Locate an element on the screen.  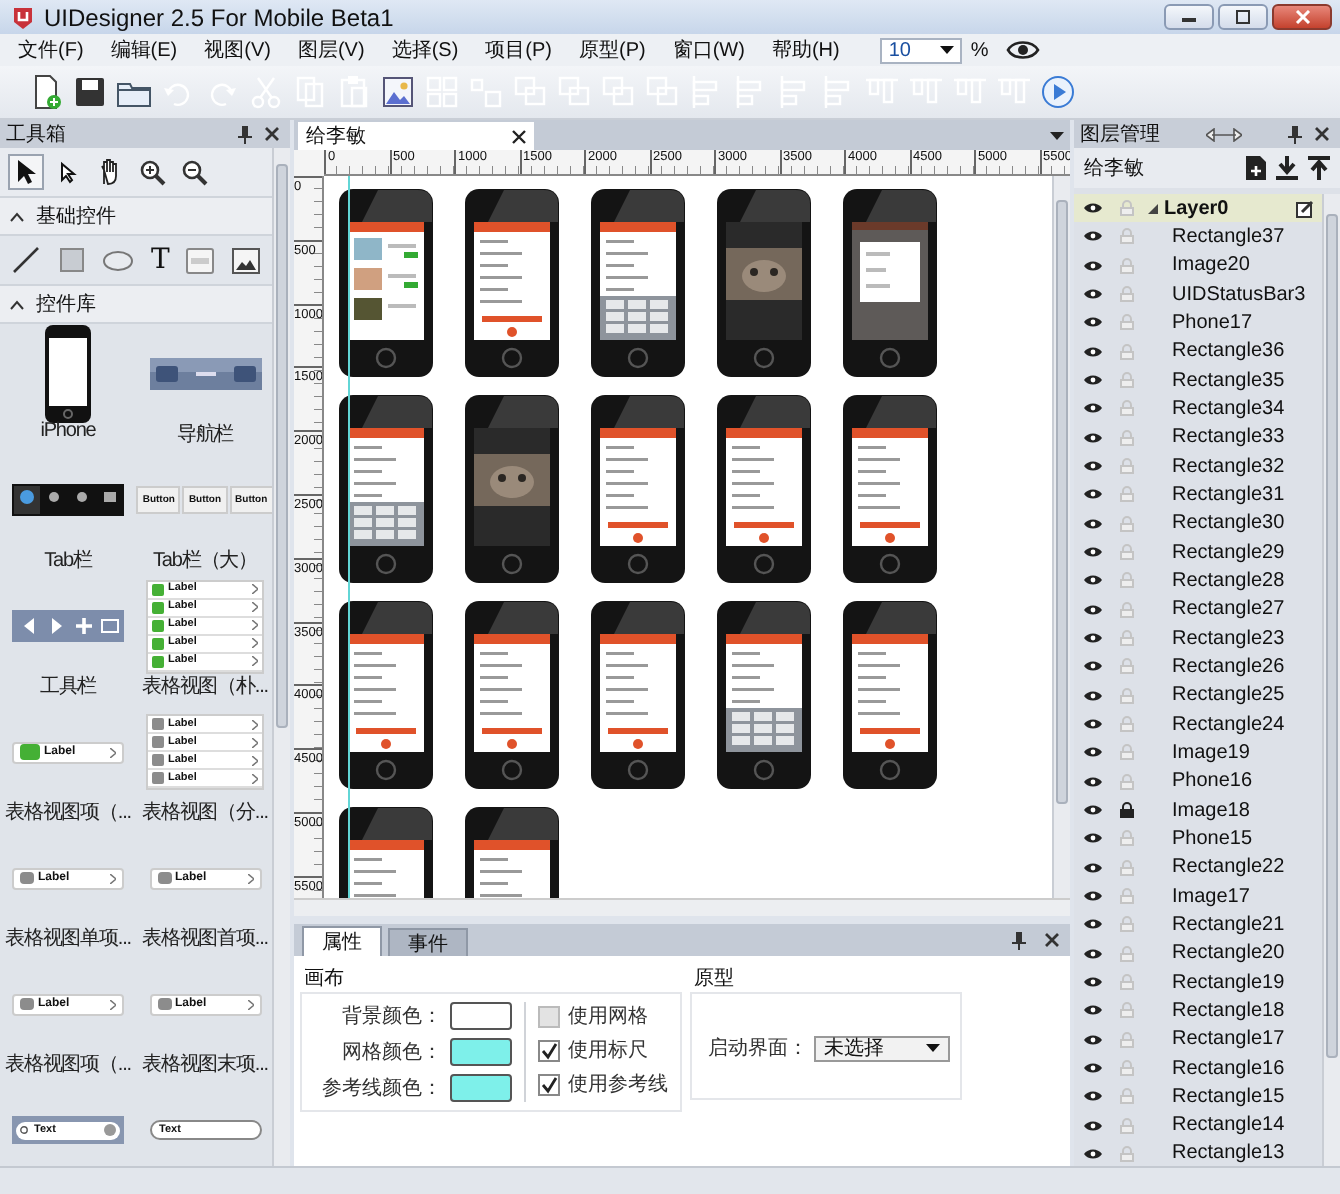
layer-row: Rectangle13 is located at coordinates (1198, 1152).